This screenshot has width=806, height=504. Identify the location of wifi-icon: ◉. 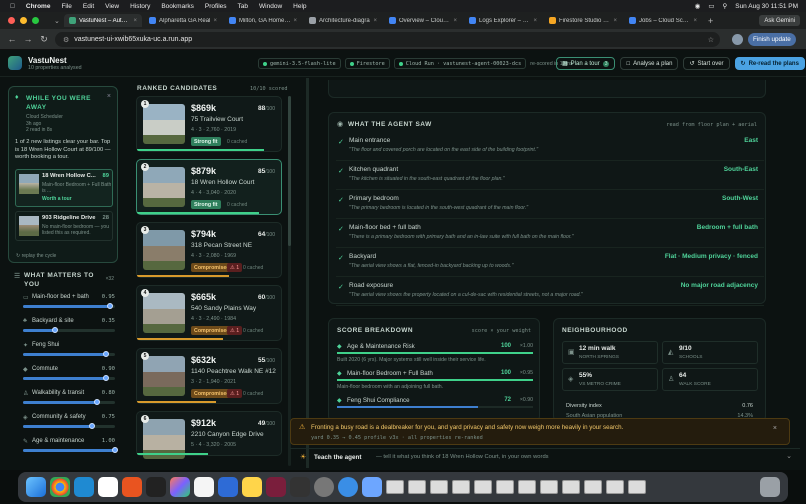
(698, 6).